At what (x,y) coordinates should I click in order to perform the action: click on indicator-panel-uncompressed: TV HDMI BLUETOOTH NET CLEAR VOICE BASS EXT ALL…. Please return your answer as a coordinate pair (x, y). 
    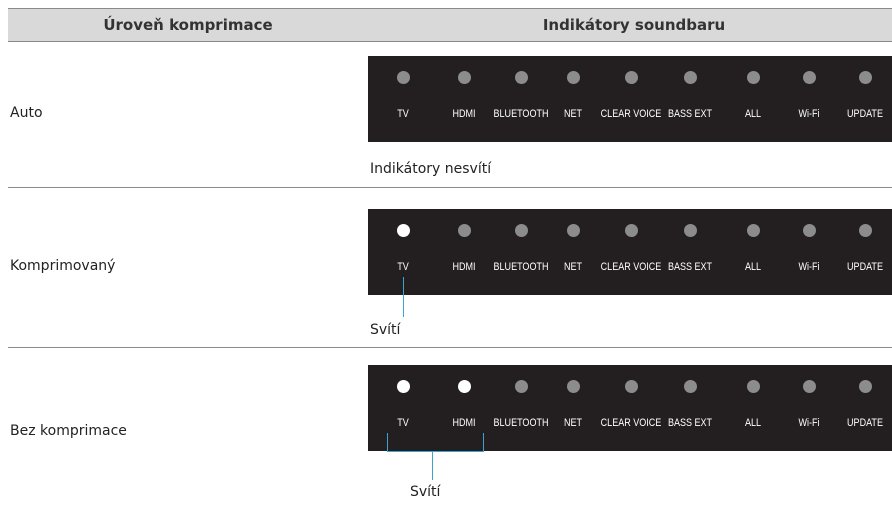
    Looking at the image, I should click on (630, 408).